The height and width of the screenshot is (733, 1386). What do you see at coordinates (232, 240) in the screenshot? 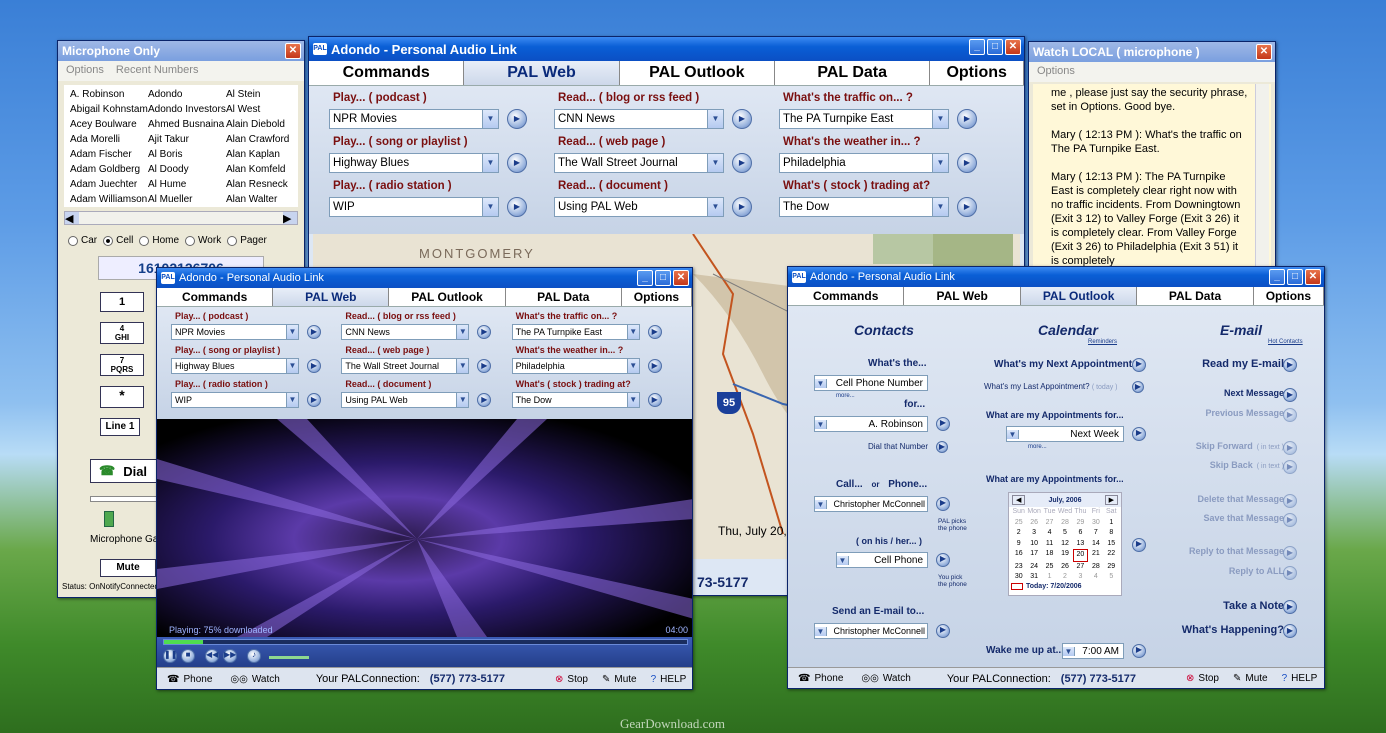
I see `radio-icon` at bounding box center [232, 240].